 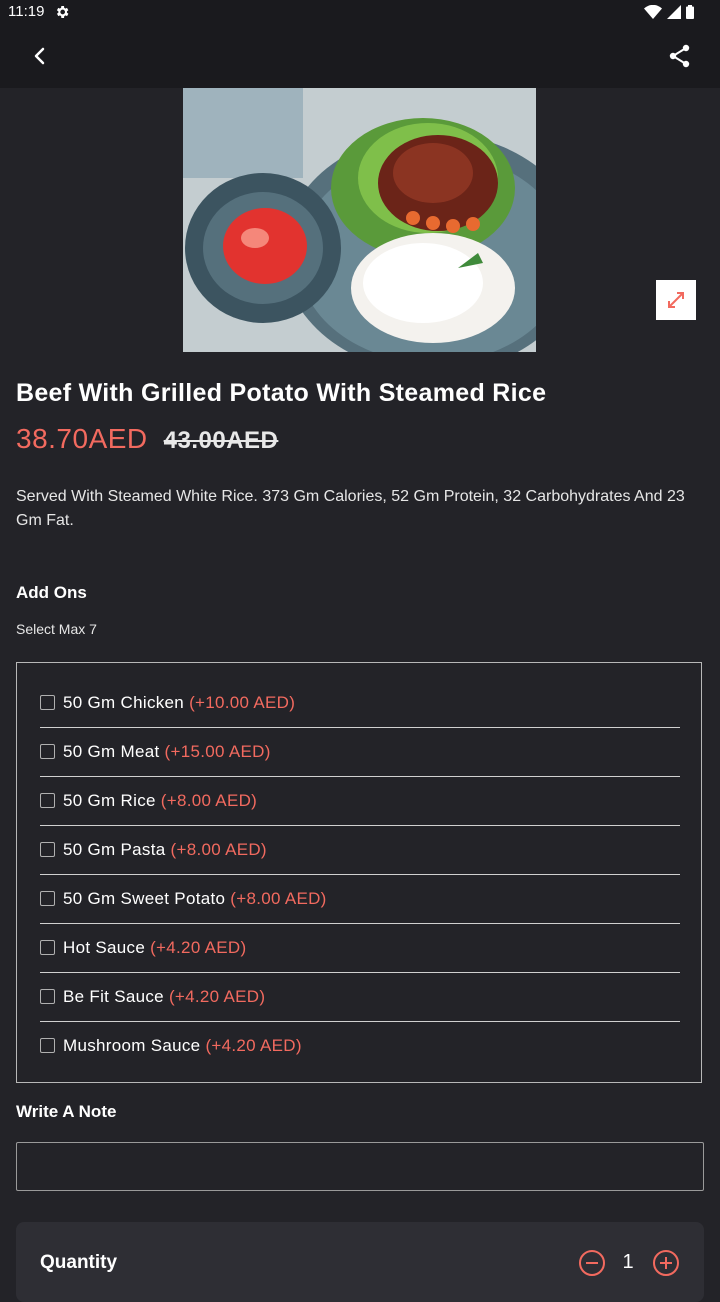 I want to click on addon-item: Hot Sauce (+4.20 AED), so click(x=360, y=948).